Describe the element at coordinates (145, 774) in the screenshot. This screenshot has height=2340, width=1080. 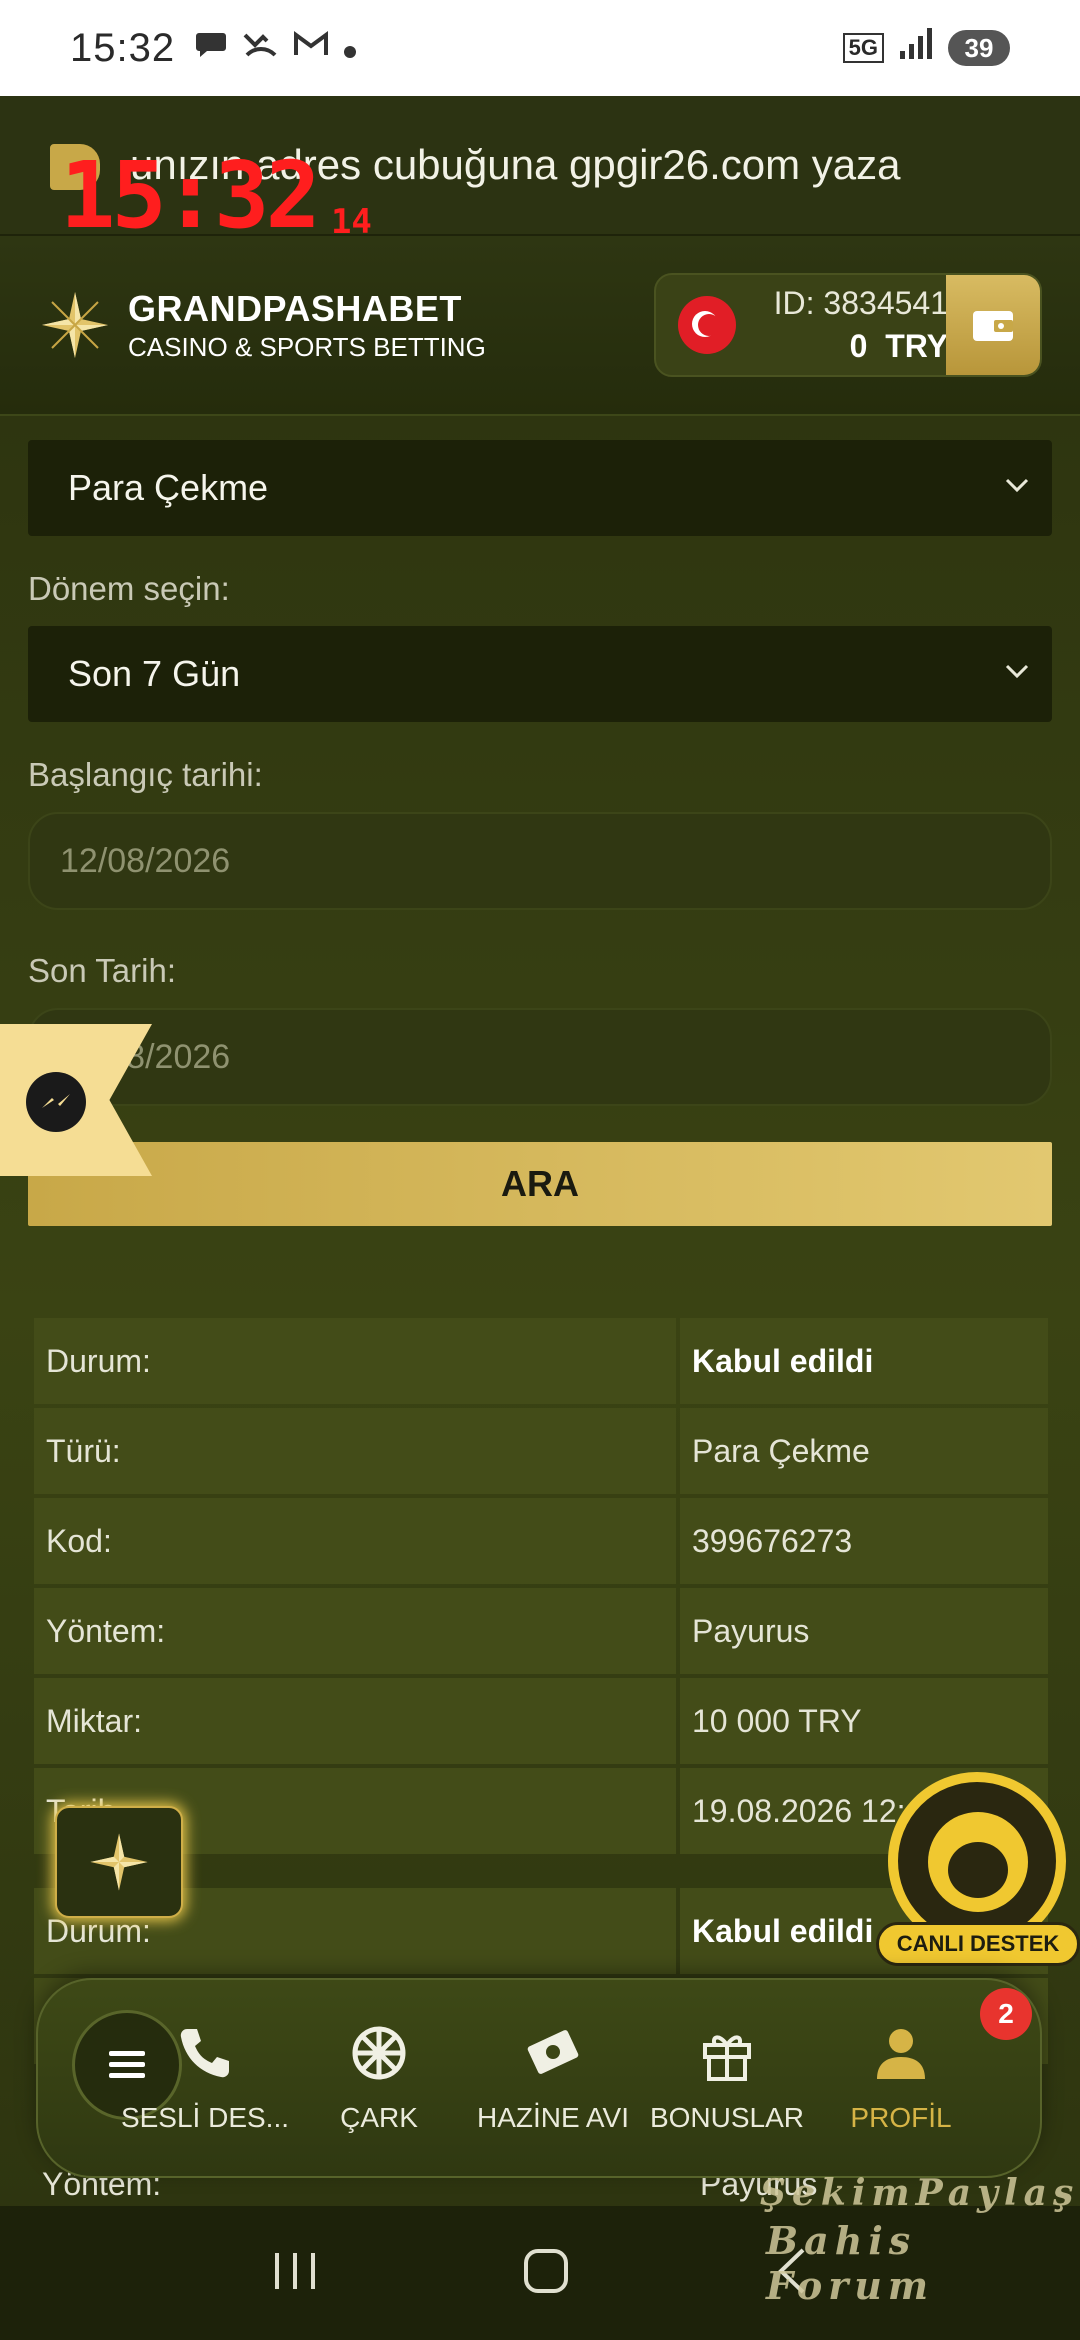
I see `start-date-label: Başlangıç tarihi:` at that location.